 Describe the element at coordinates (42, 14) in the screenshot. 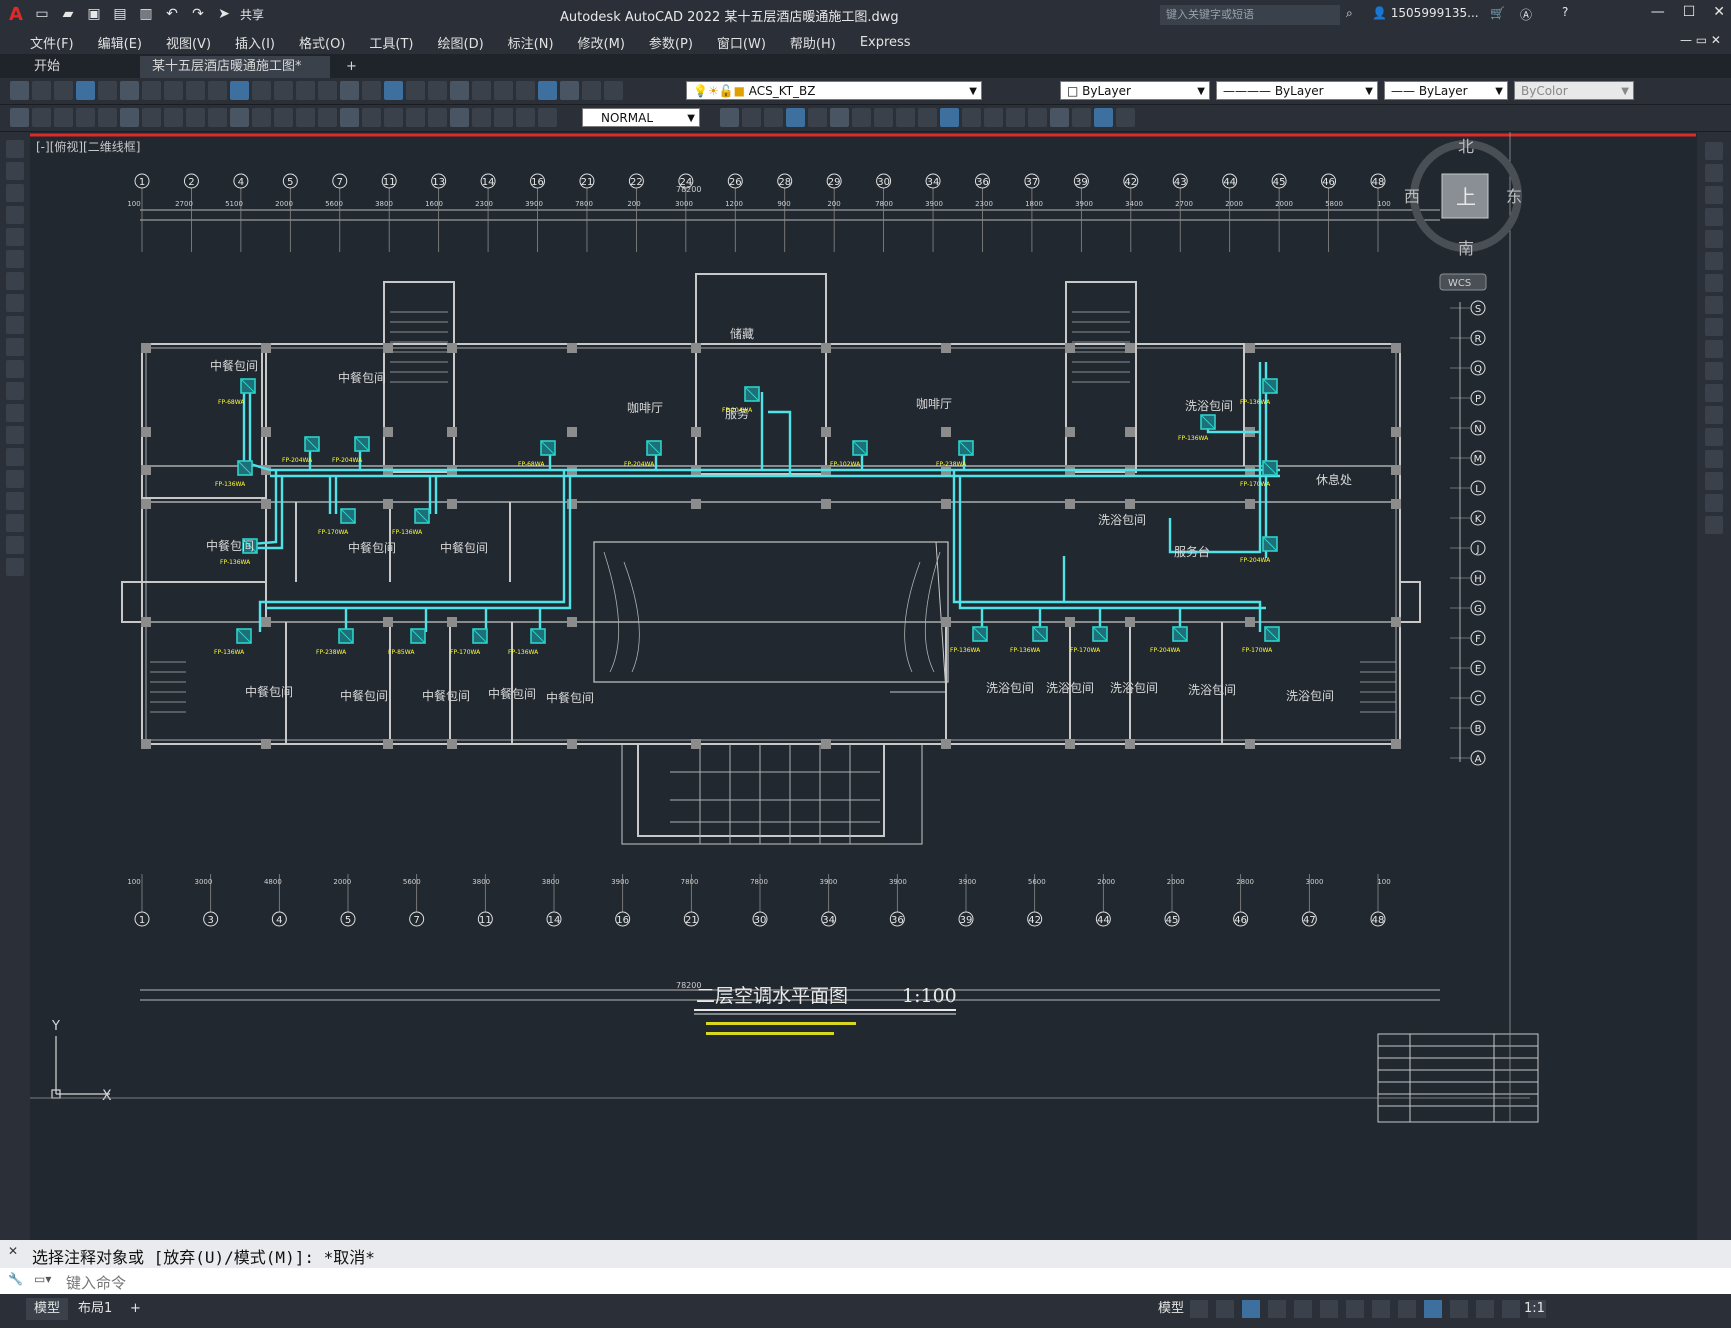

I see `new-file-icon: ▭` at that location.